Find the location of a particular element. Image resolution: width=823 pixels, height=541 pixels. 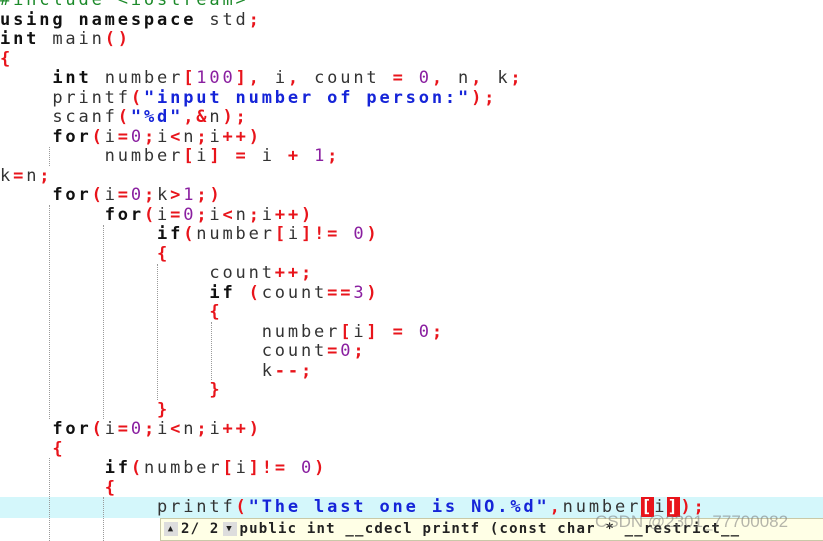

code-line: count=0; is located at coordinates (183, 351).